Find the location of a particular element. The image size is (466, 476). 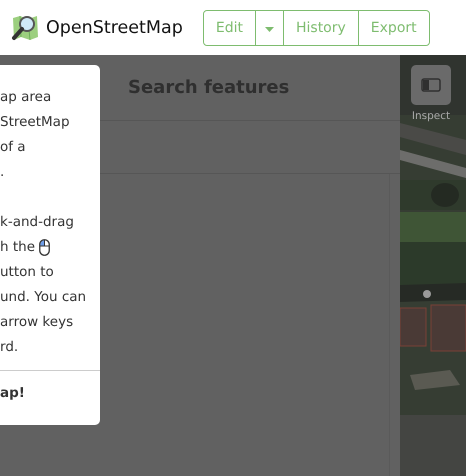

inspect-button is located at coordinates (431, 85).